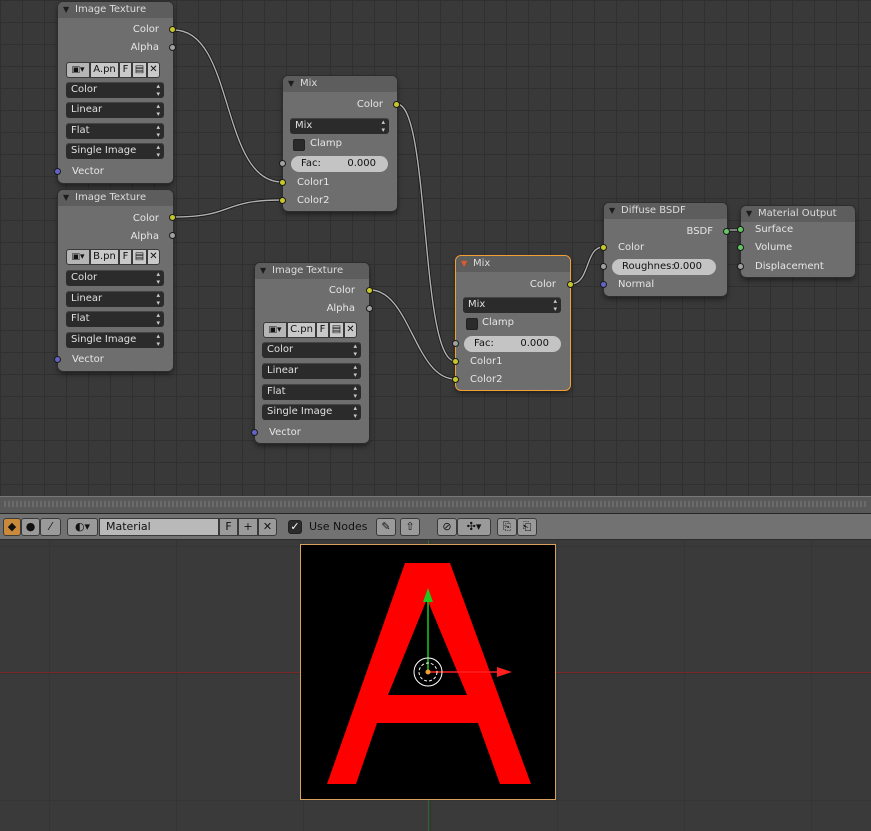 The image size is (871, 831). What do you see at coordinates (740, 266) in the screenshot?
I see `input-displacement-socket` at bounding box center [740, 266].